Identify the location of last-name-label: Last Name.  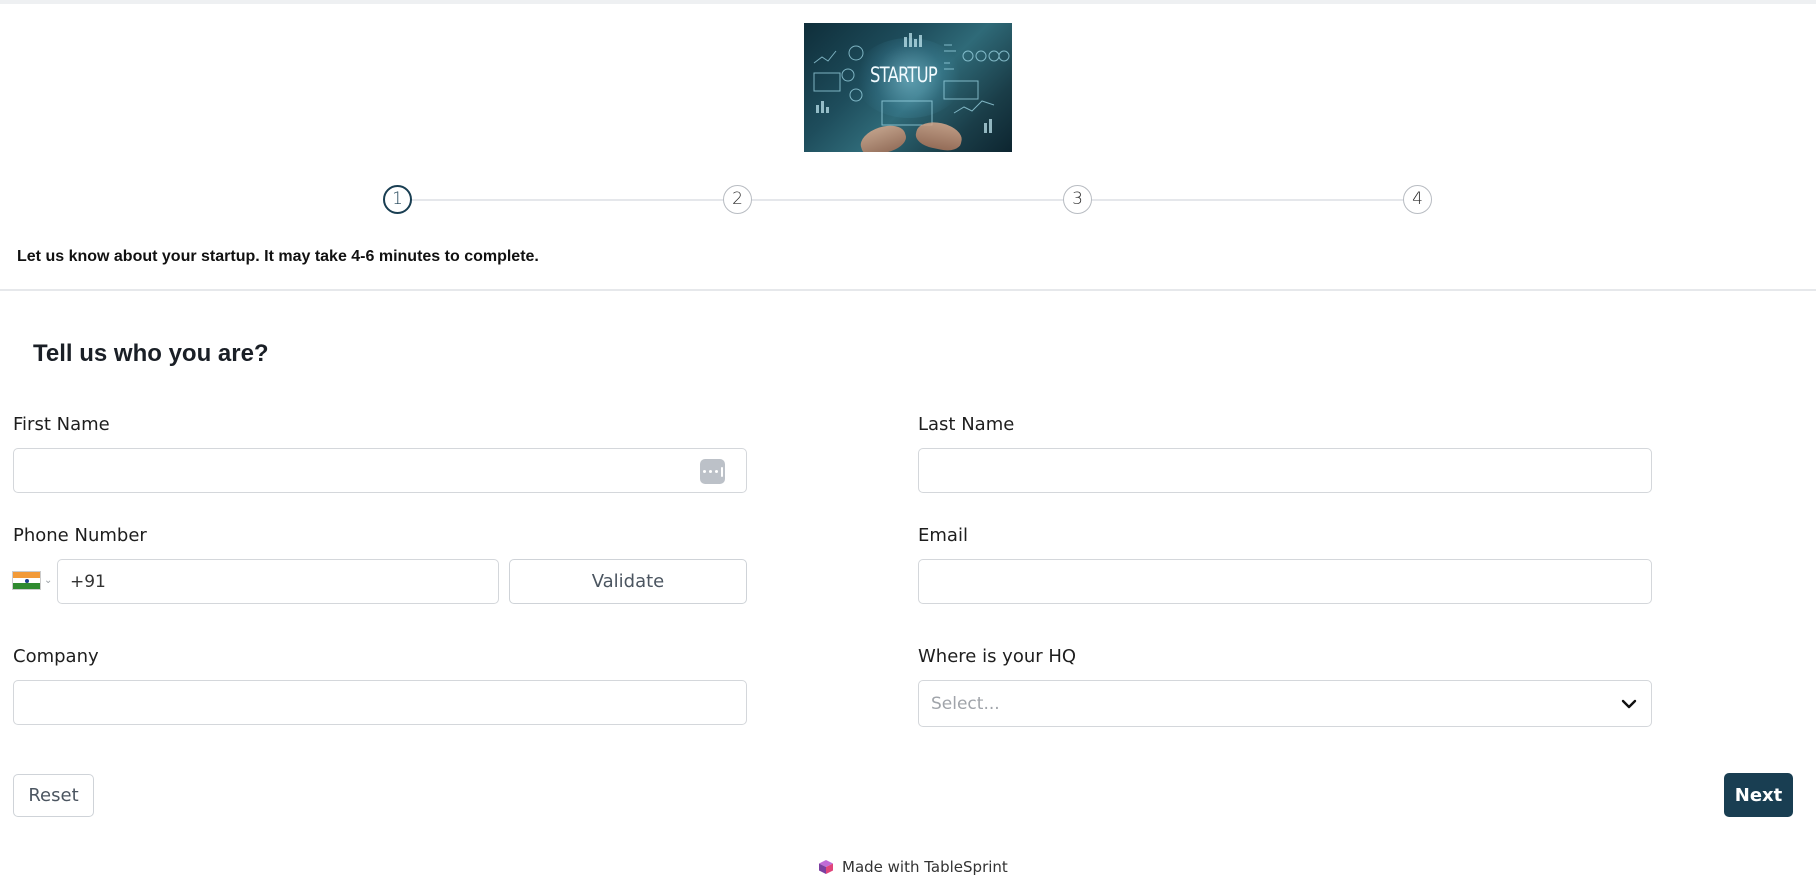
(966, 424).